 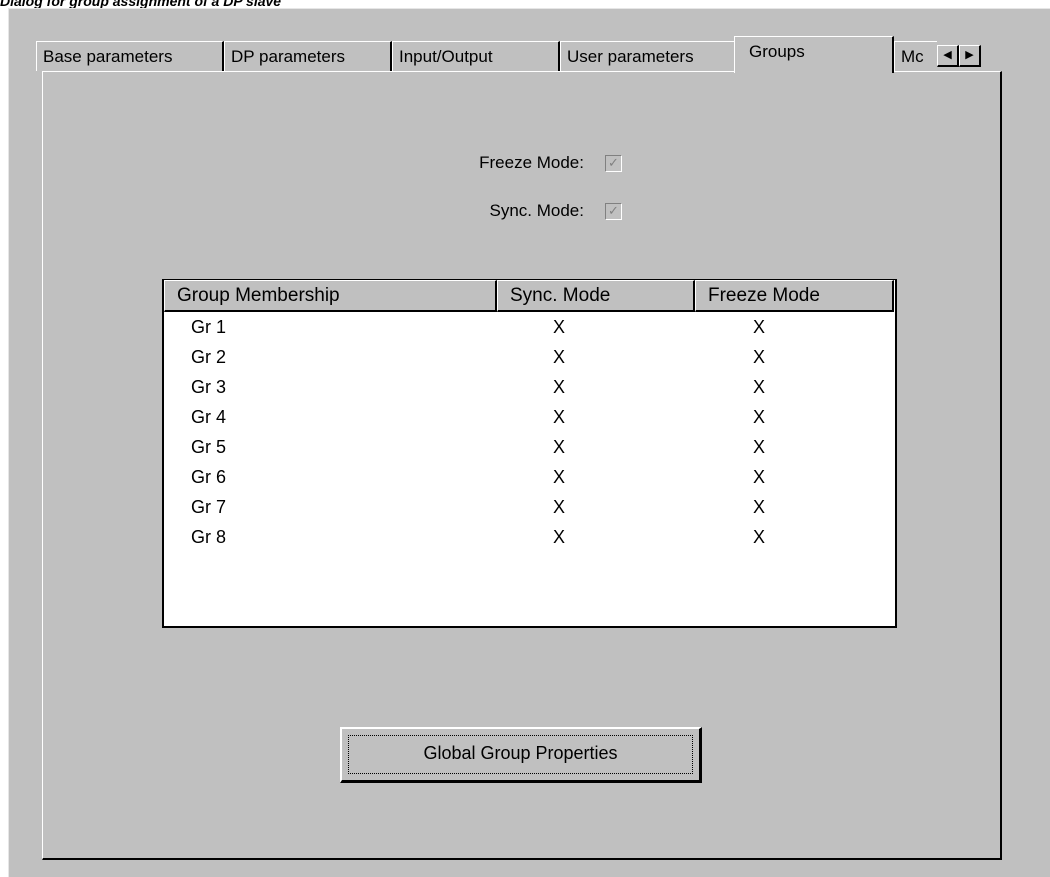 I want to click on group-name-cell: Gr 5, so click(x=209, y=447).